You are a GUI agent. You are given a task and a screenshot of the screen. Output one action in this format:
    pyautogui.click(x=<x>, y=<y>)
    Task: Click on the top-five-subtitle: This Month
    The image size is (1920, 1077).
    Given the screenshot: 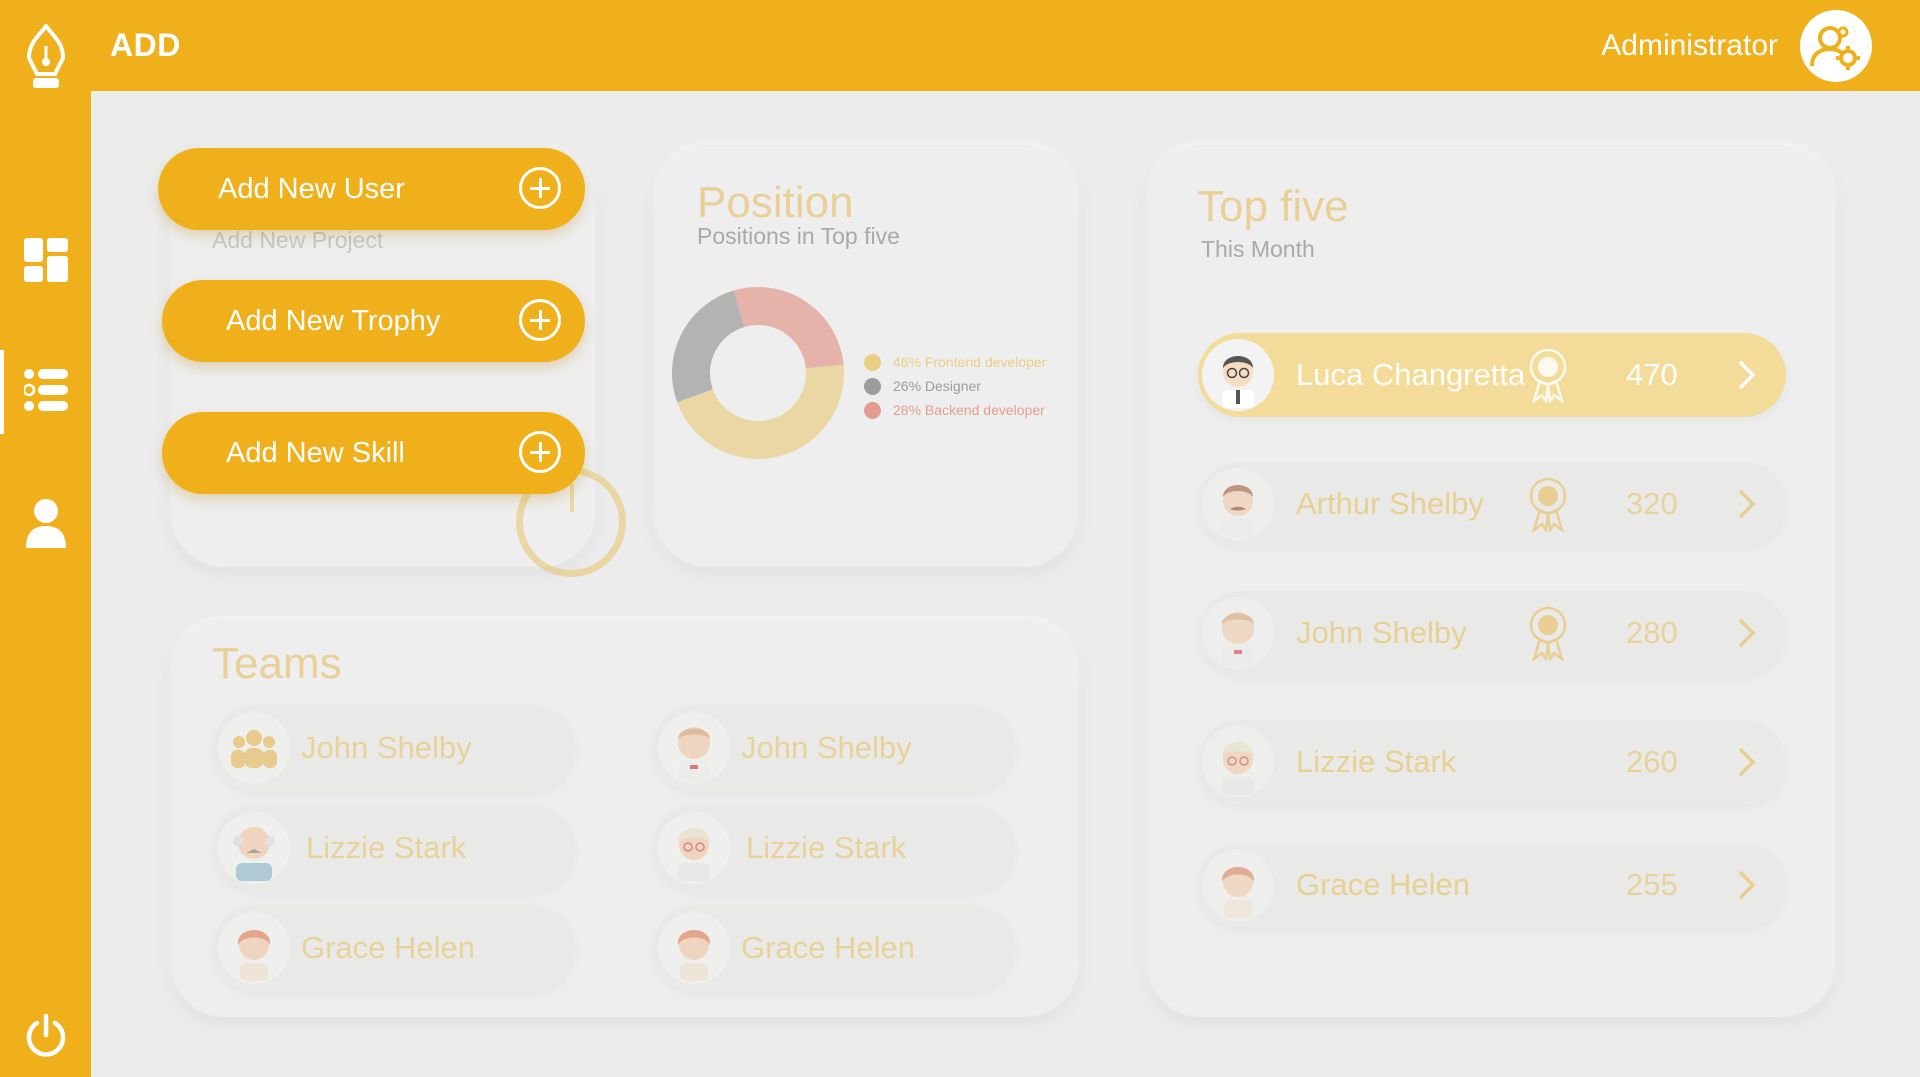 What is the action you would take?
    pyautogui.click(x=1258, y=249)
    